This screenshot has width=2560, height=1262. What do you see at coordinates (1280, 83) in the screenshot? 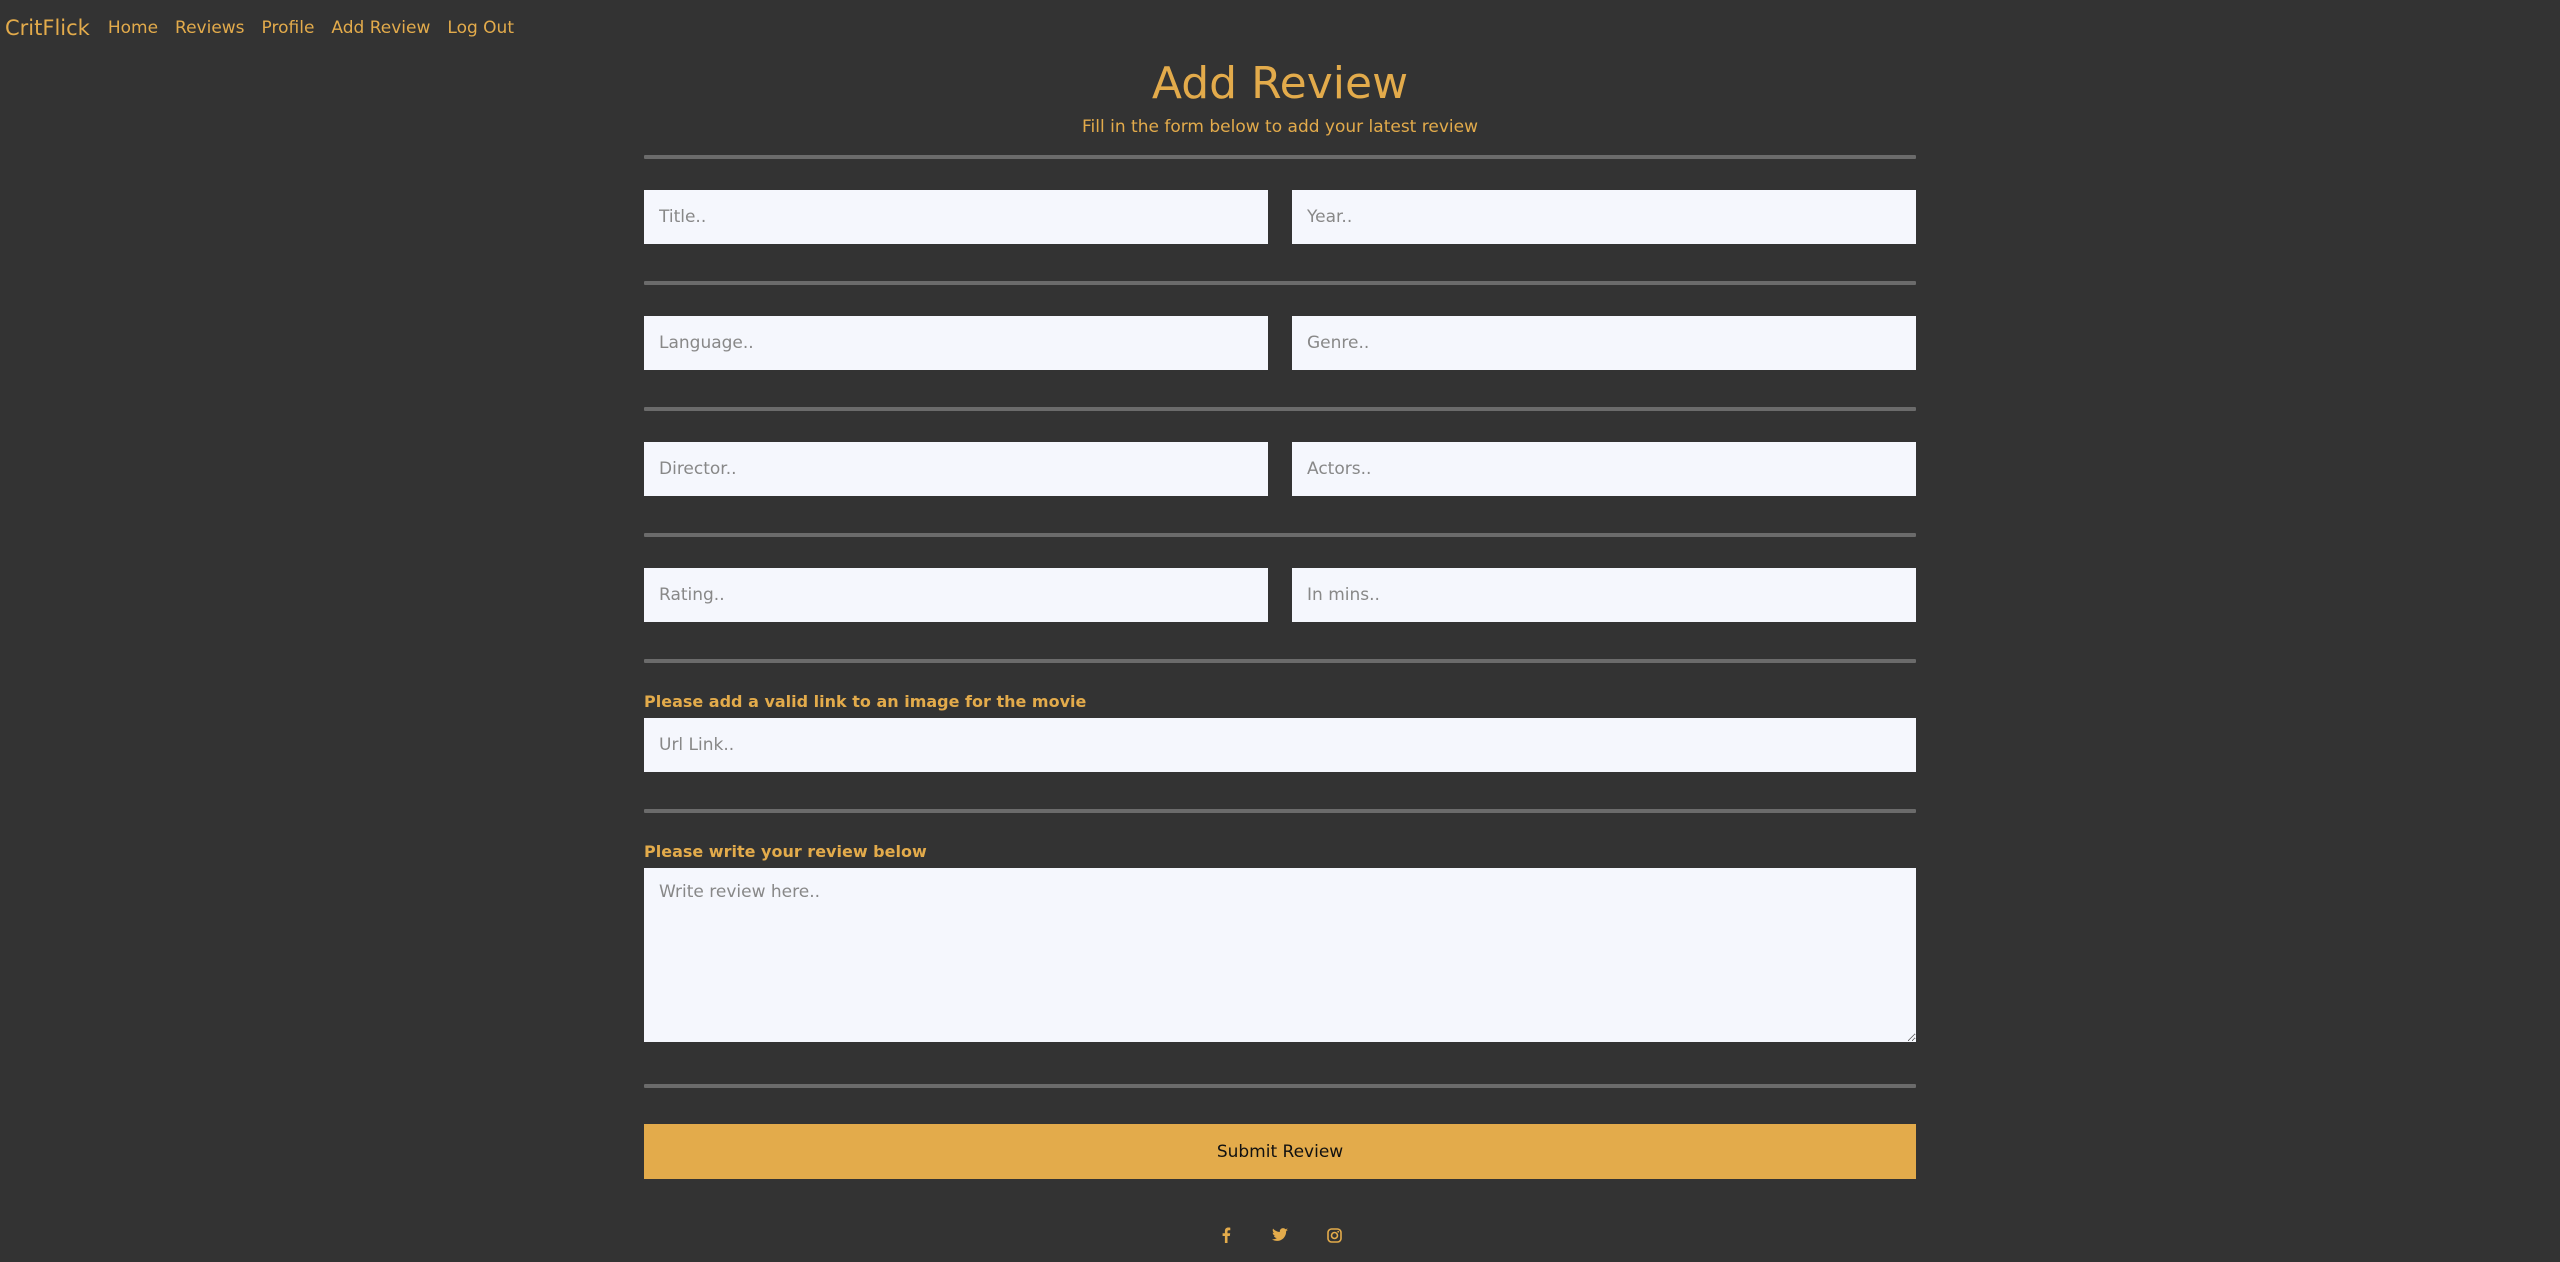
I see `page-title: Add Review` at bounding box center [1280, 83].